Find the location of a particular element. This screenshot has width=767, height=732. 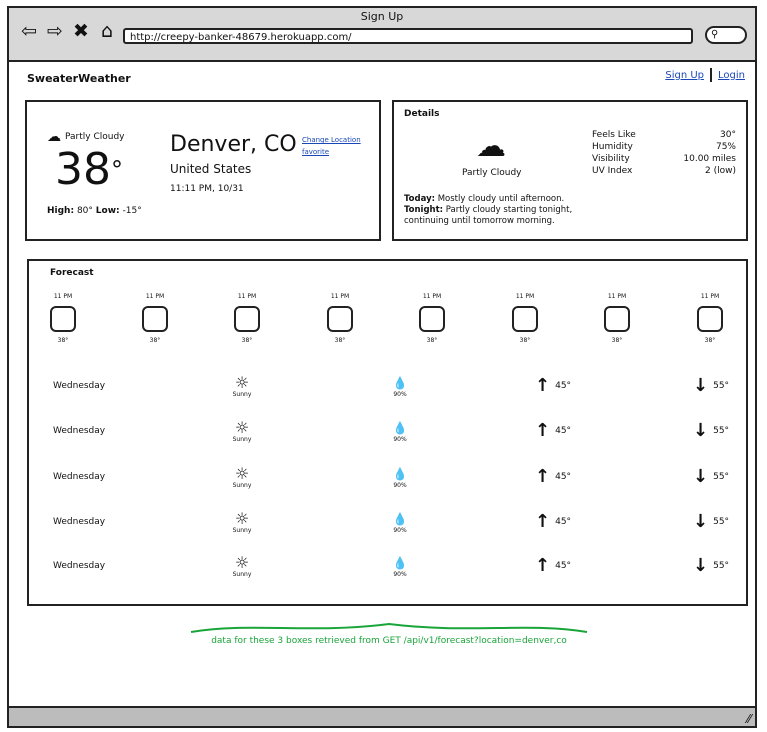

favorite-link: favorite is located at coordinates (315, 152).